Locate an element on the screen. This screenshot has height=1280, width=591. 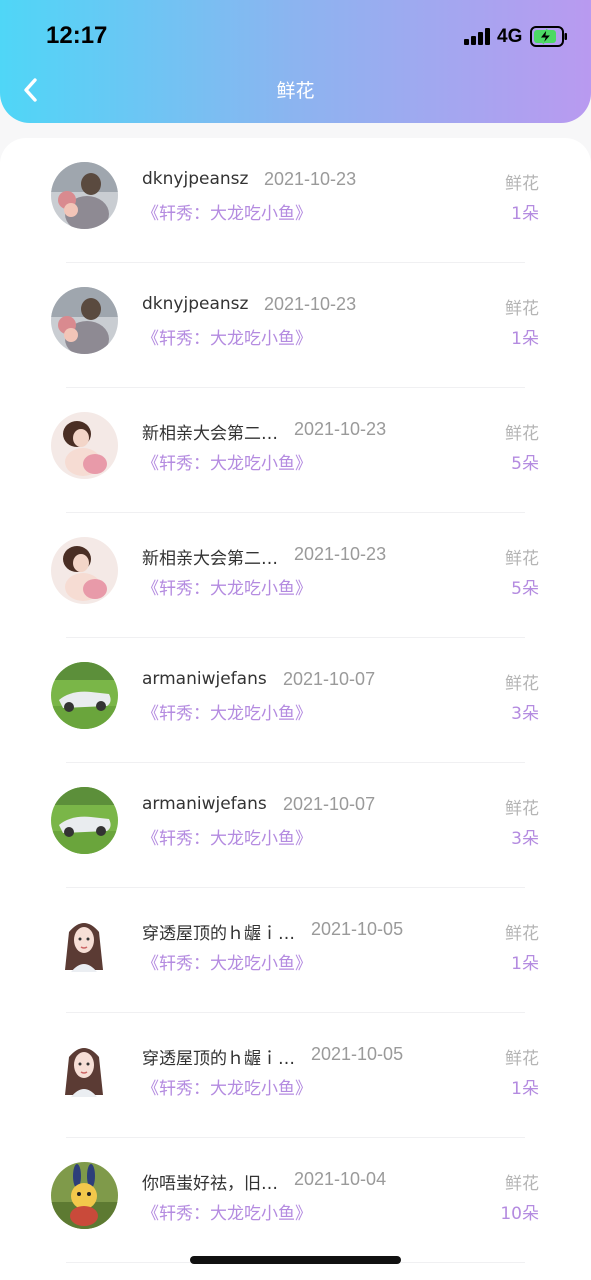
status-time: 12:17 is located at coordinates (77, 35).